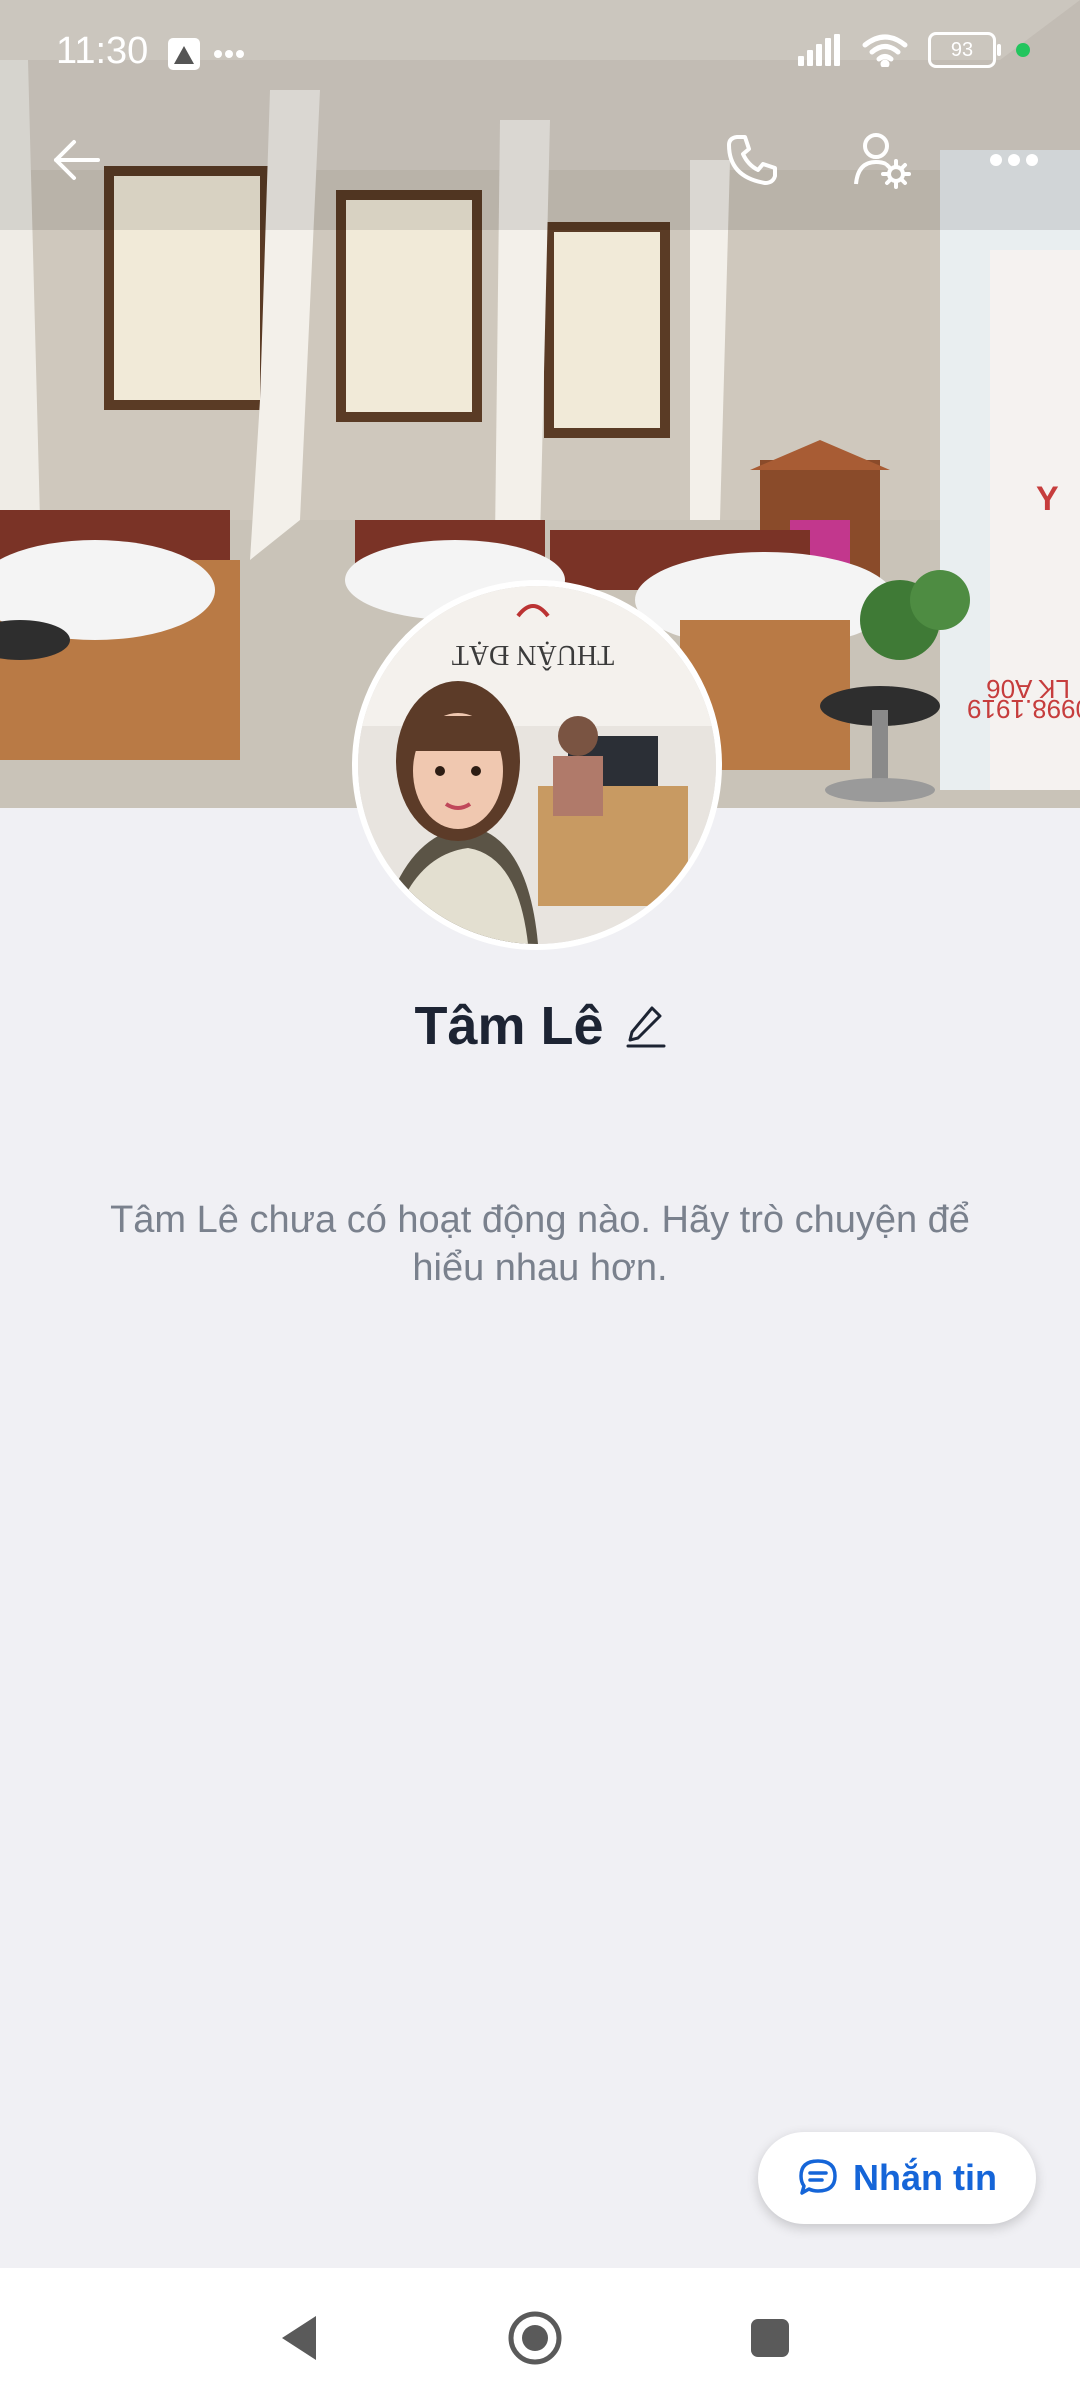 The image size is (1080, 2400). I want to click on status-left-icons, so click(206, 56).